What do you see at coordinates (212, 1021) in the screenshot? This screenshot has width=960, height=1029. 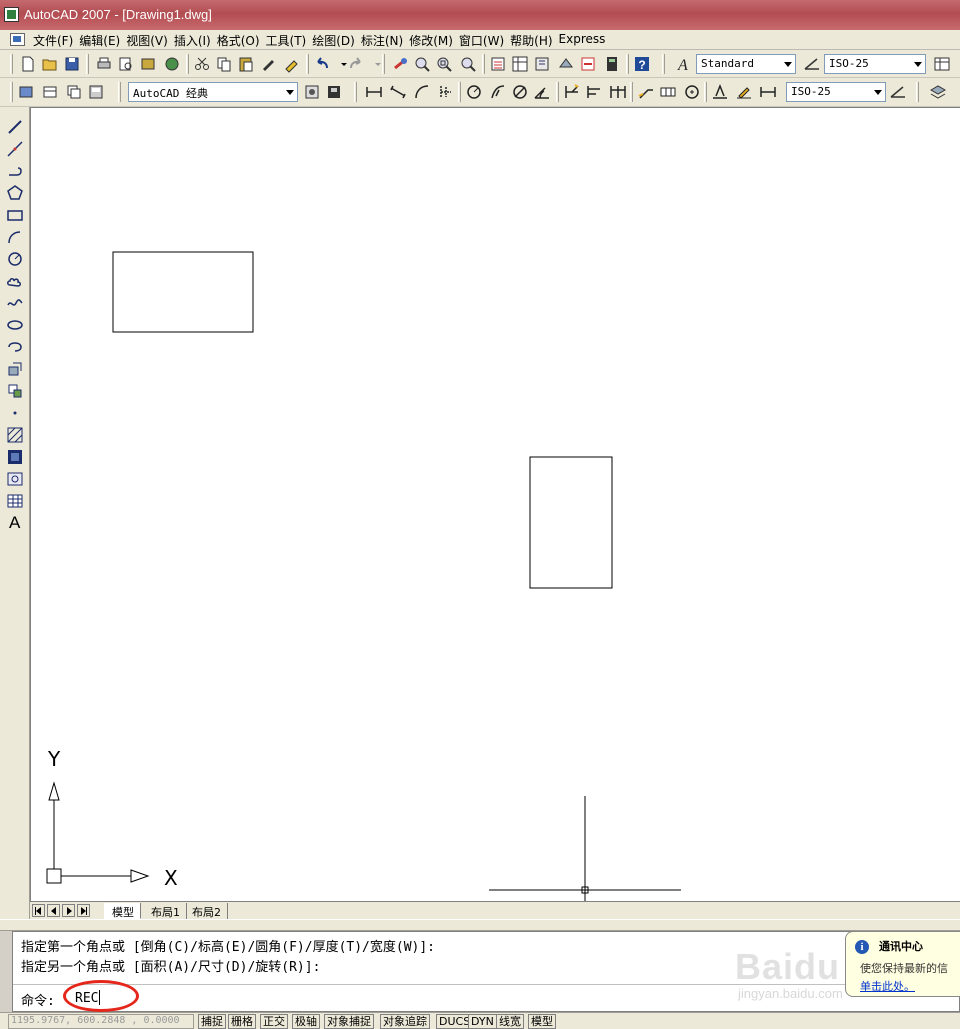 I see `snap-toggle: 捕捉` at bounding box center [212, 1021].